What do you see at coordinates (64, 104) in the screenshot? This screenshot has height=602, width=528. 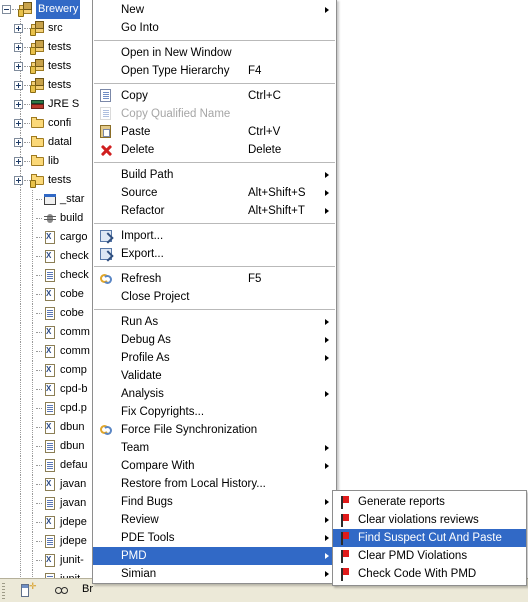 I see `tree-row-label: JRE S` at bounding box center [64, 104].